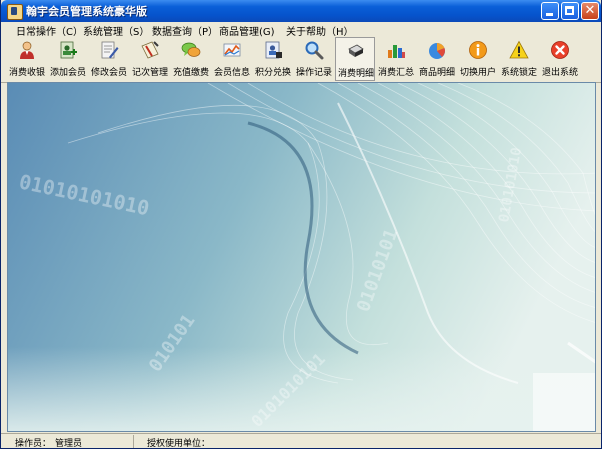 This screenshot has width=604, height=451. What do you see at coordinates (436, 73) in the screenshot?
I see `product-detail-label: 商品明细` at bounding box center [436, 73].